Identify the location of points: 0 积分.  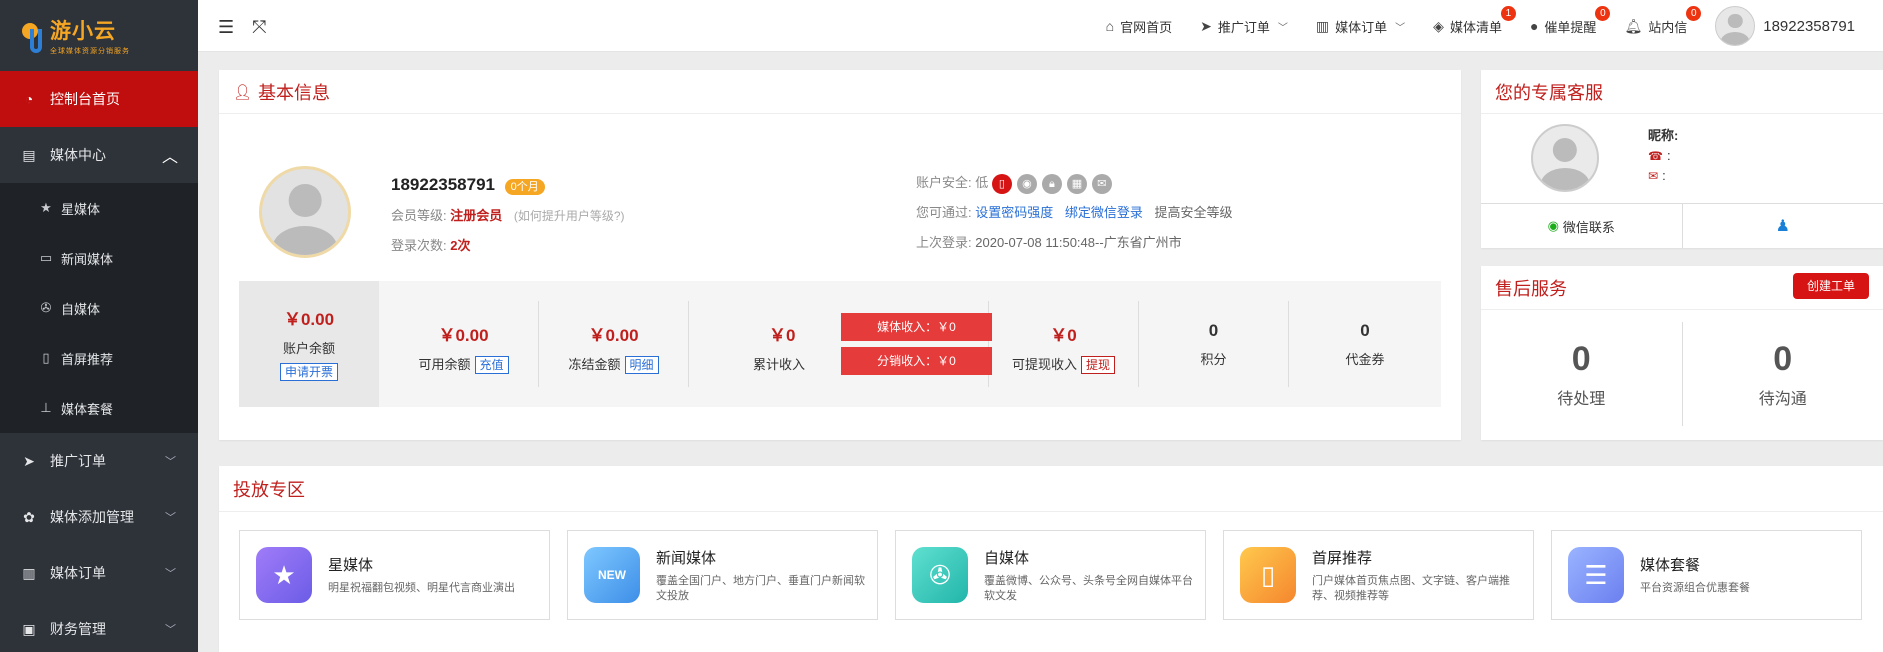
(1214, 344).